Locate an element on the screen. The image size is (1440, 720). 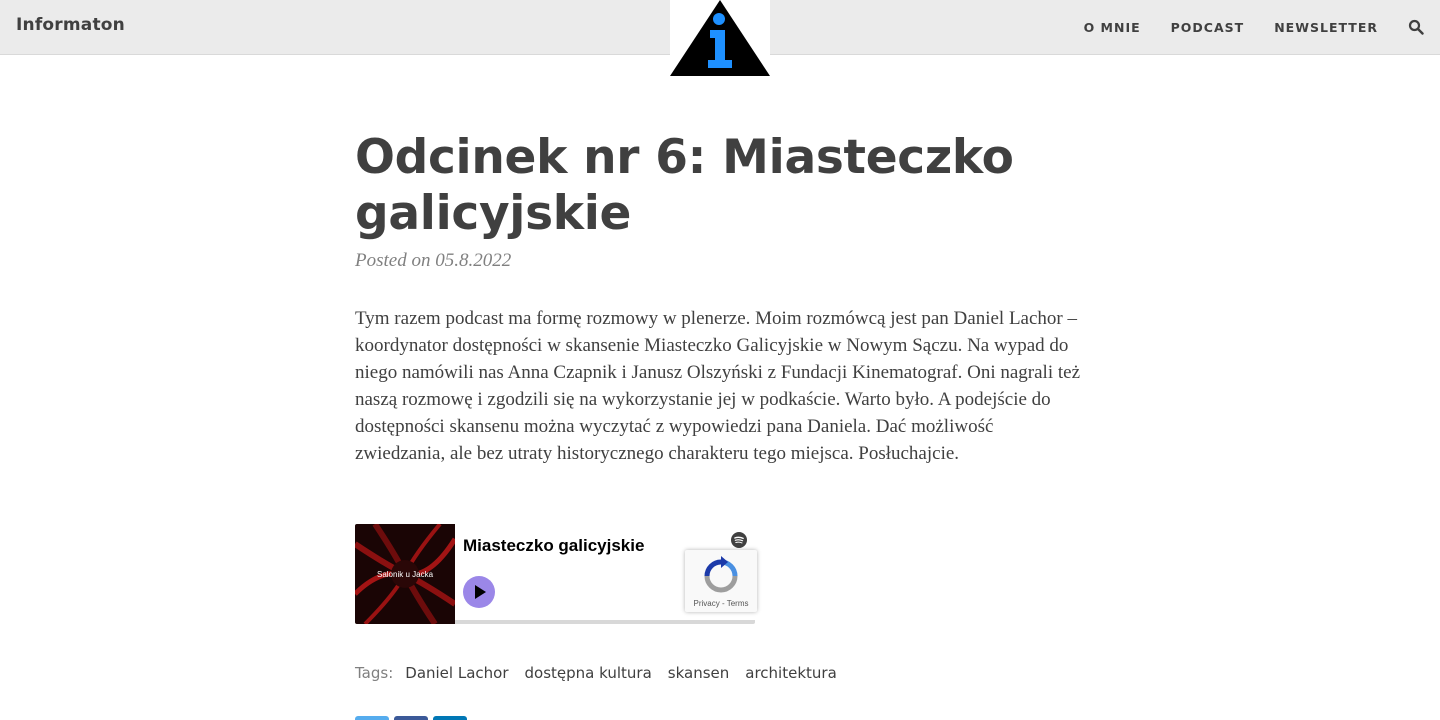
cover-text: Salonik u Jacka is located at coordinates (405, 574).